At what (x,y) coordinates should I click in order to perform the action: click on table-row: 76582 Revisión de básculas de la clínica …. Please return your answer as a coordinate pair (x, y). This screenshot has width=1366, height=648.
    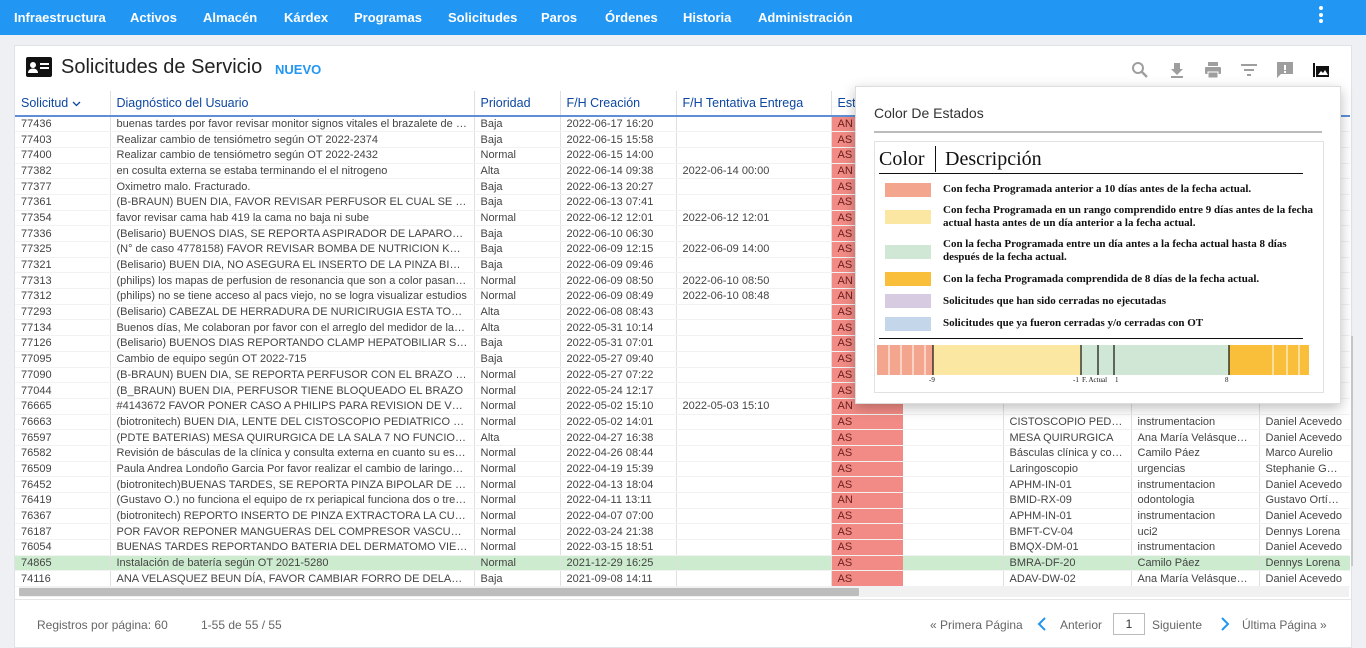
    Looking at the image, I should click on (682, 453).